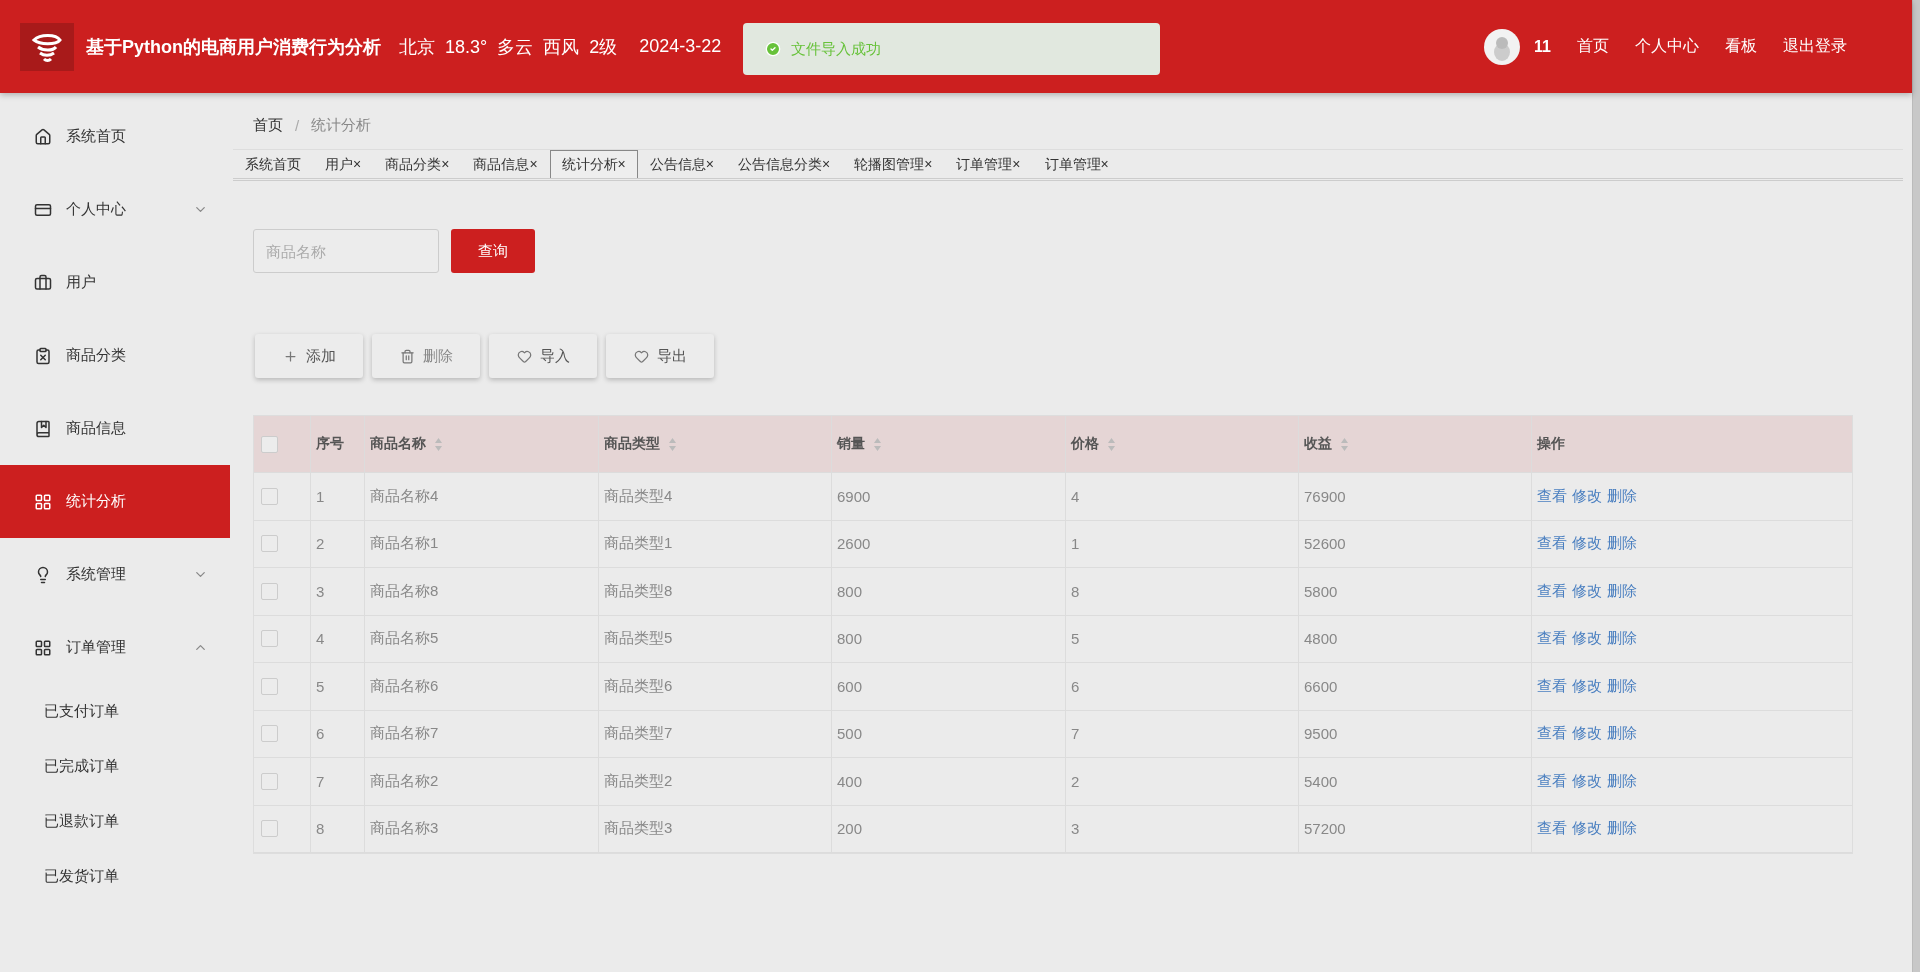  Describe the element at coordinates (417, 164) in the screenshot. I see `page-tab: 商品分类×` at that location.